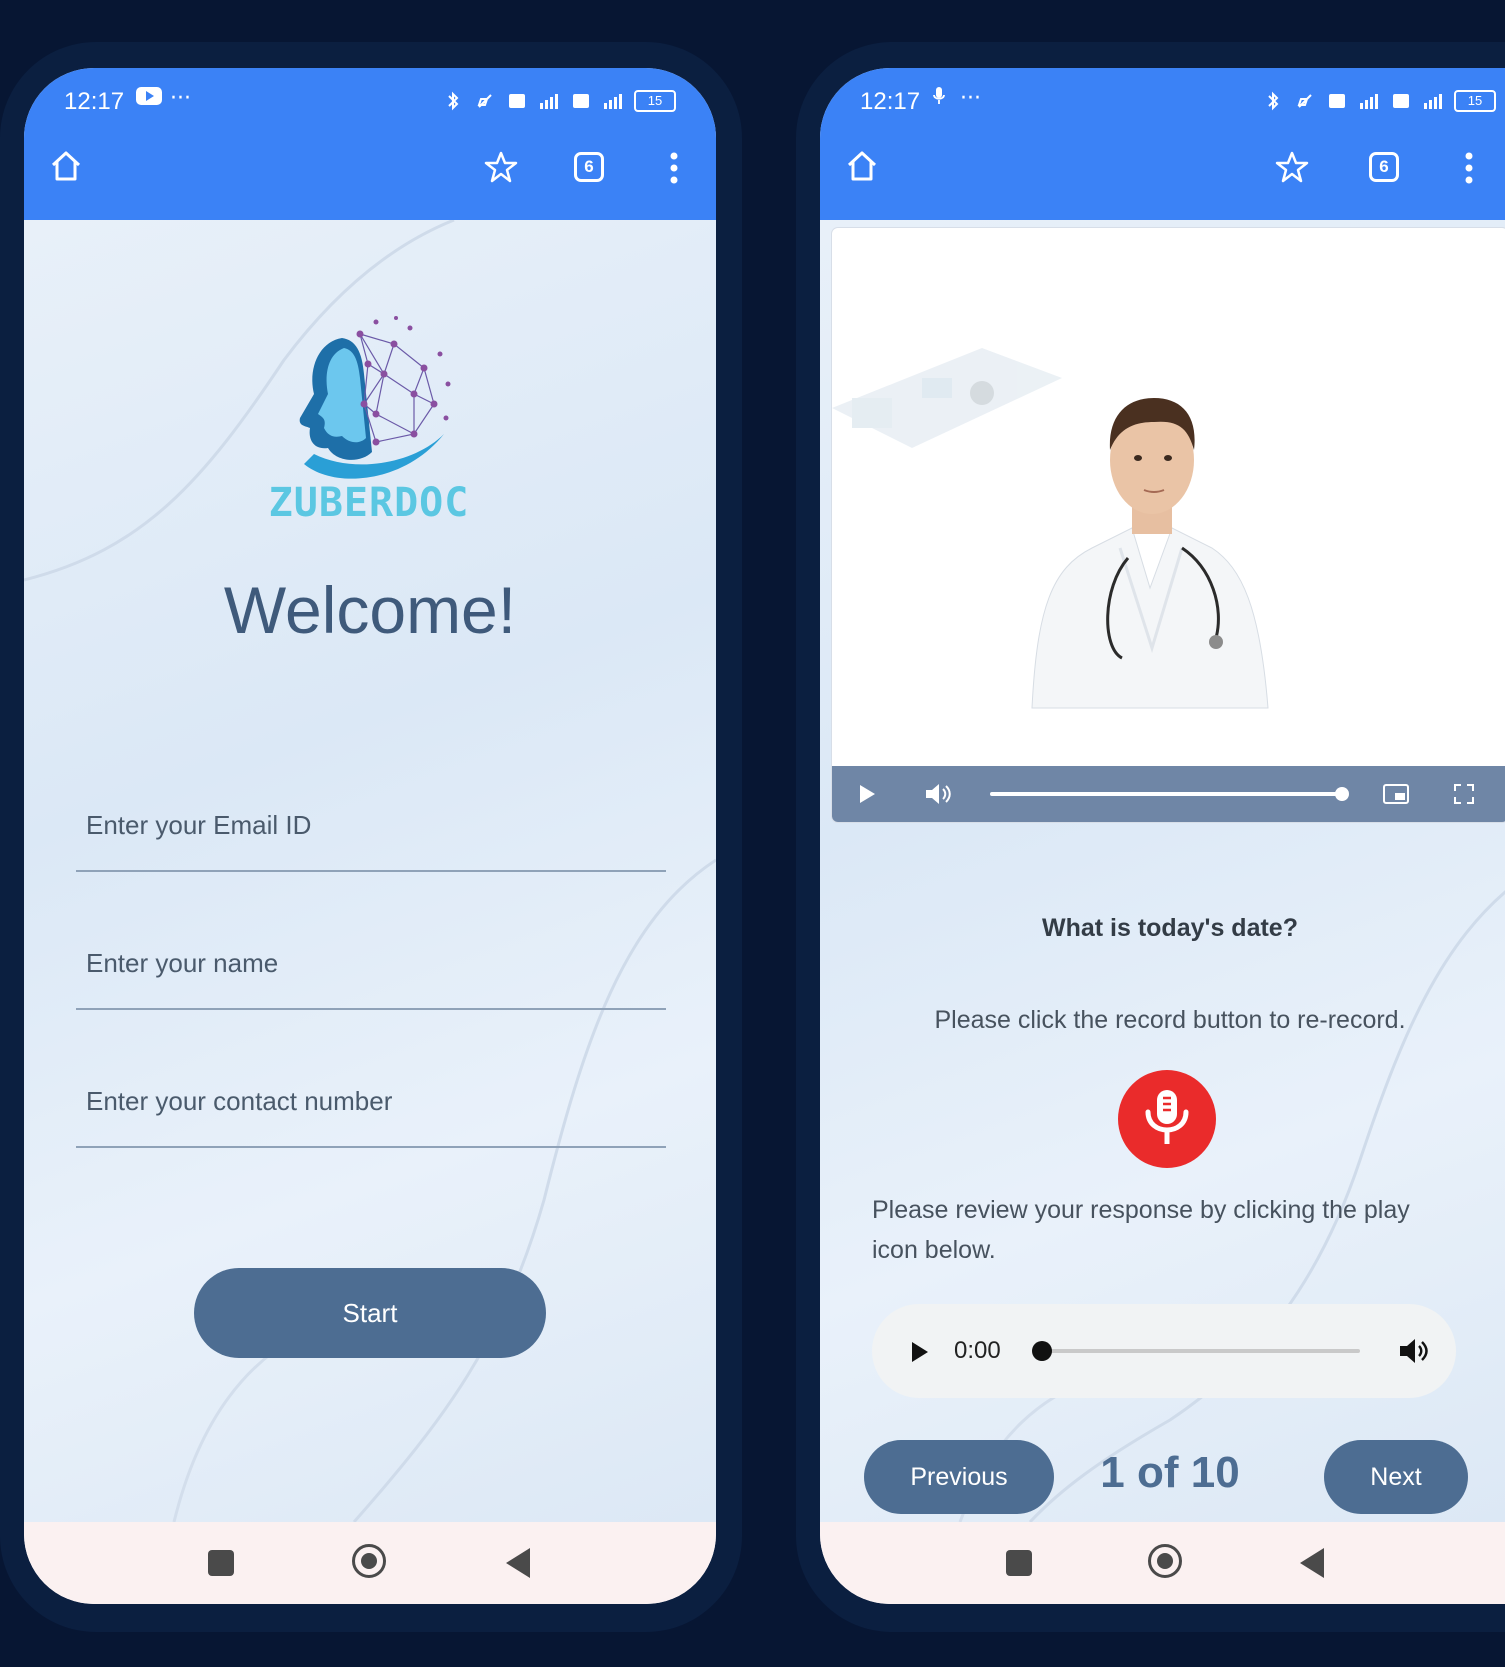  What do you see at coordinates (1396, 1477) in the screenshot?
I see `next-button: Next` at bounding box center [1396, 1477].